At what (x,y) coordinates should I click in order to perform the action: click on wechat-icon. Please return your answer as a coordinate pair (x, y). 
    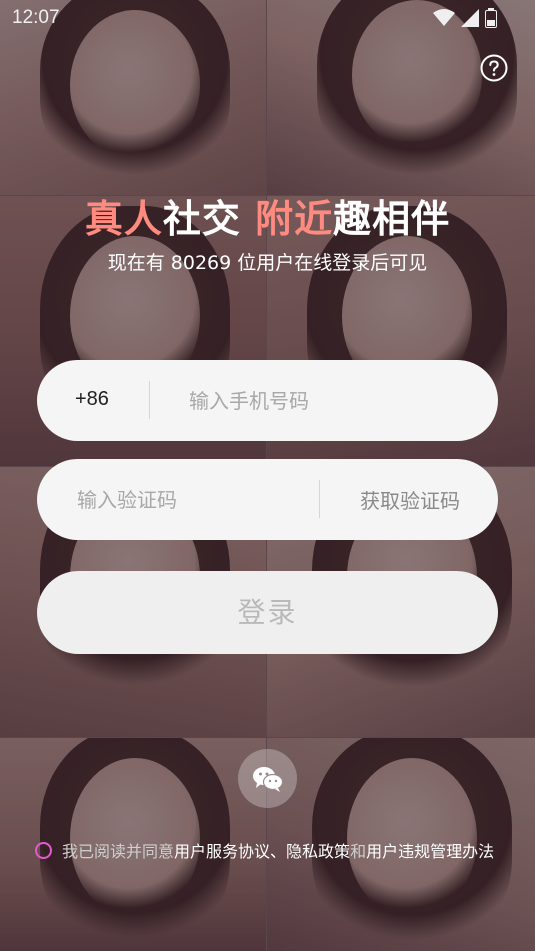
    Looking at the image, I should click on (267, 779).